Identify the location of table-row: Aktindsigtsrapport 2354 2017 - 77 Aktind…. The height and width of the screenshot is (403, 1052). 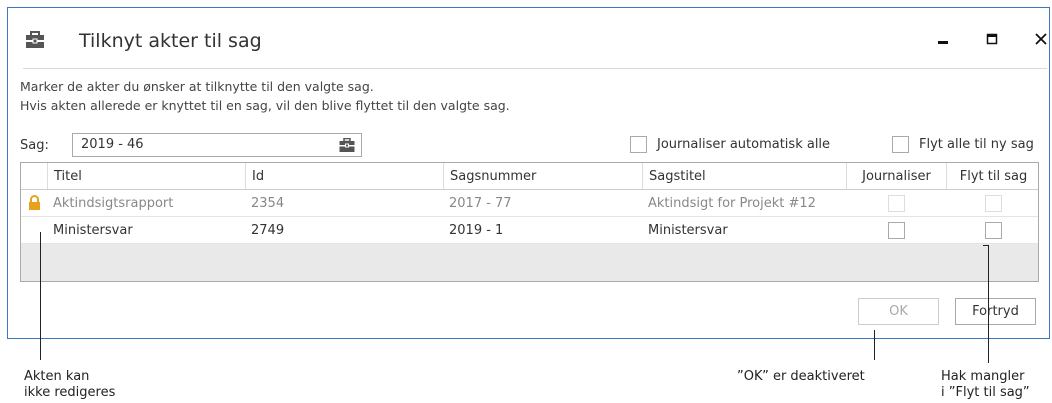
(529, 203).